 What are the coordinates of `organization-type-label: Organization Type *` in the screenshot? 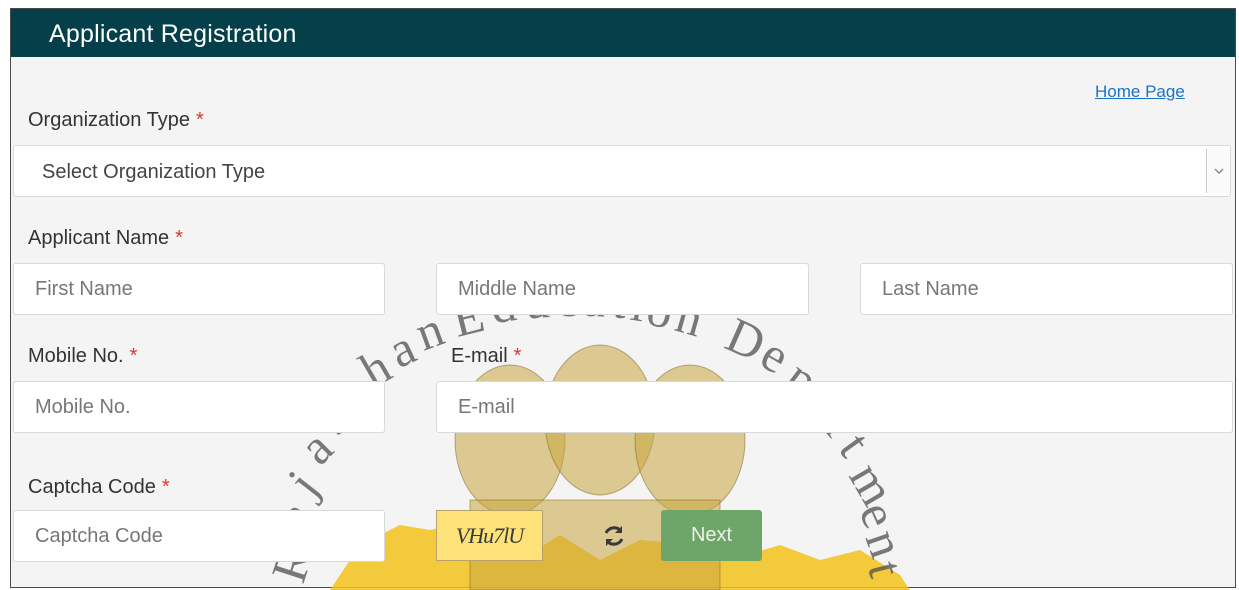 It's located at (116, 120).